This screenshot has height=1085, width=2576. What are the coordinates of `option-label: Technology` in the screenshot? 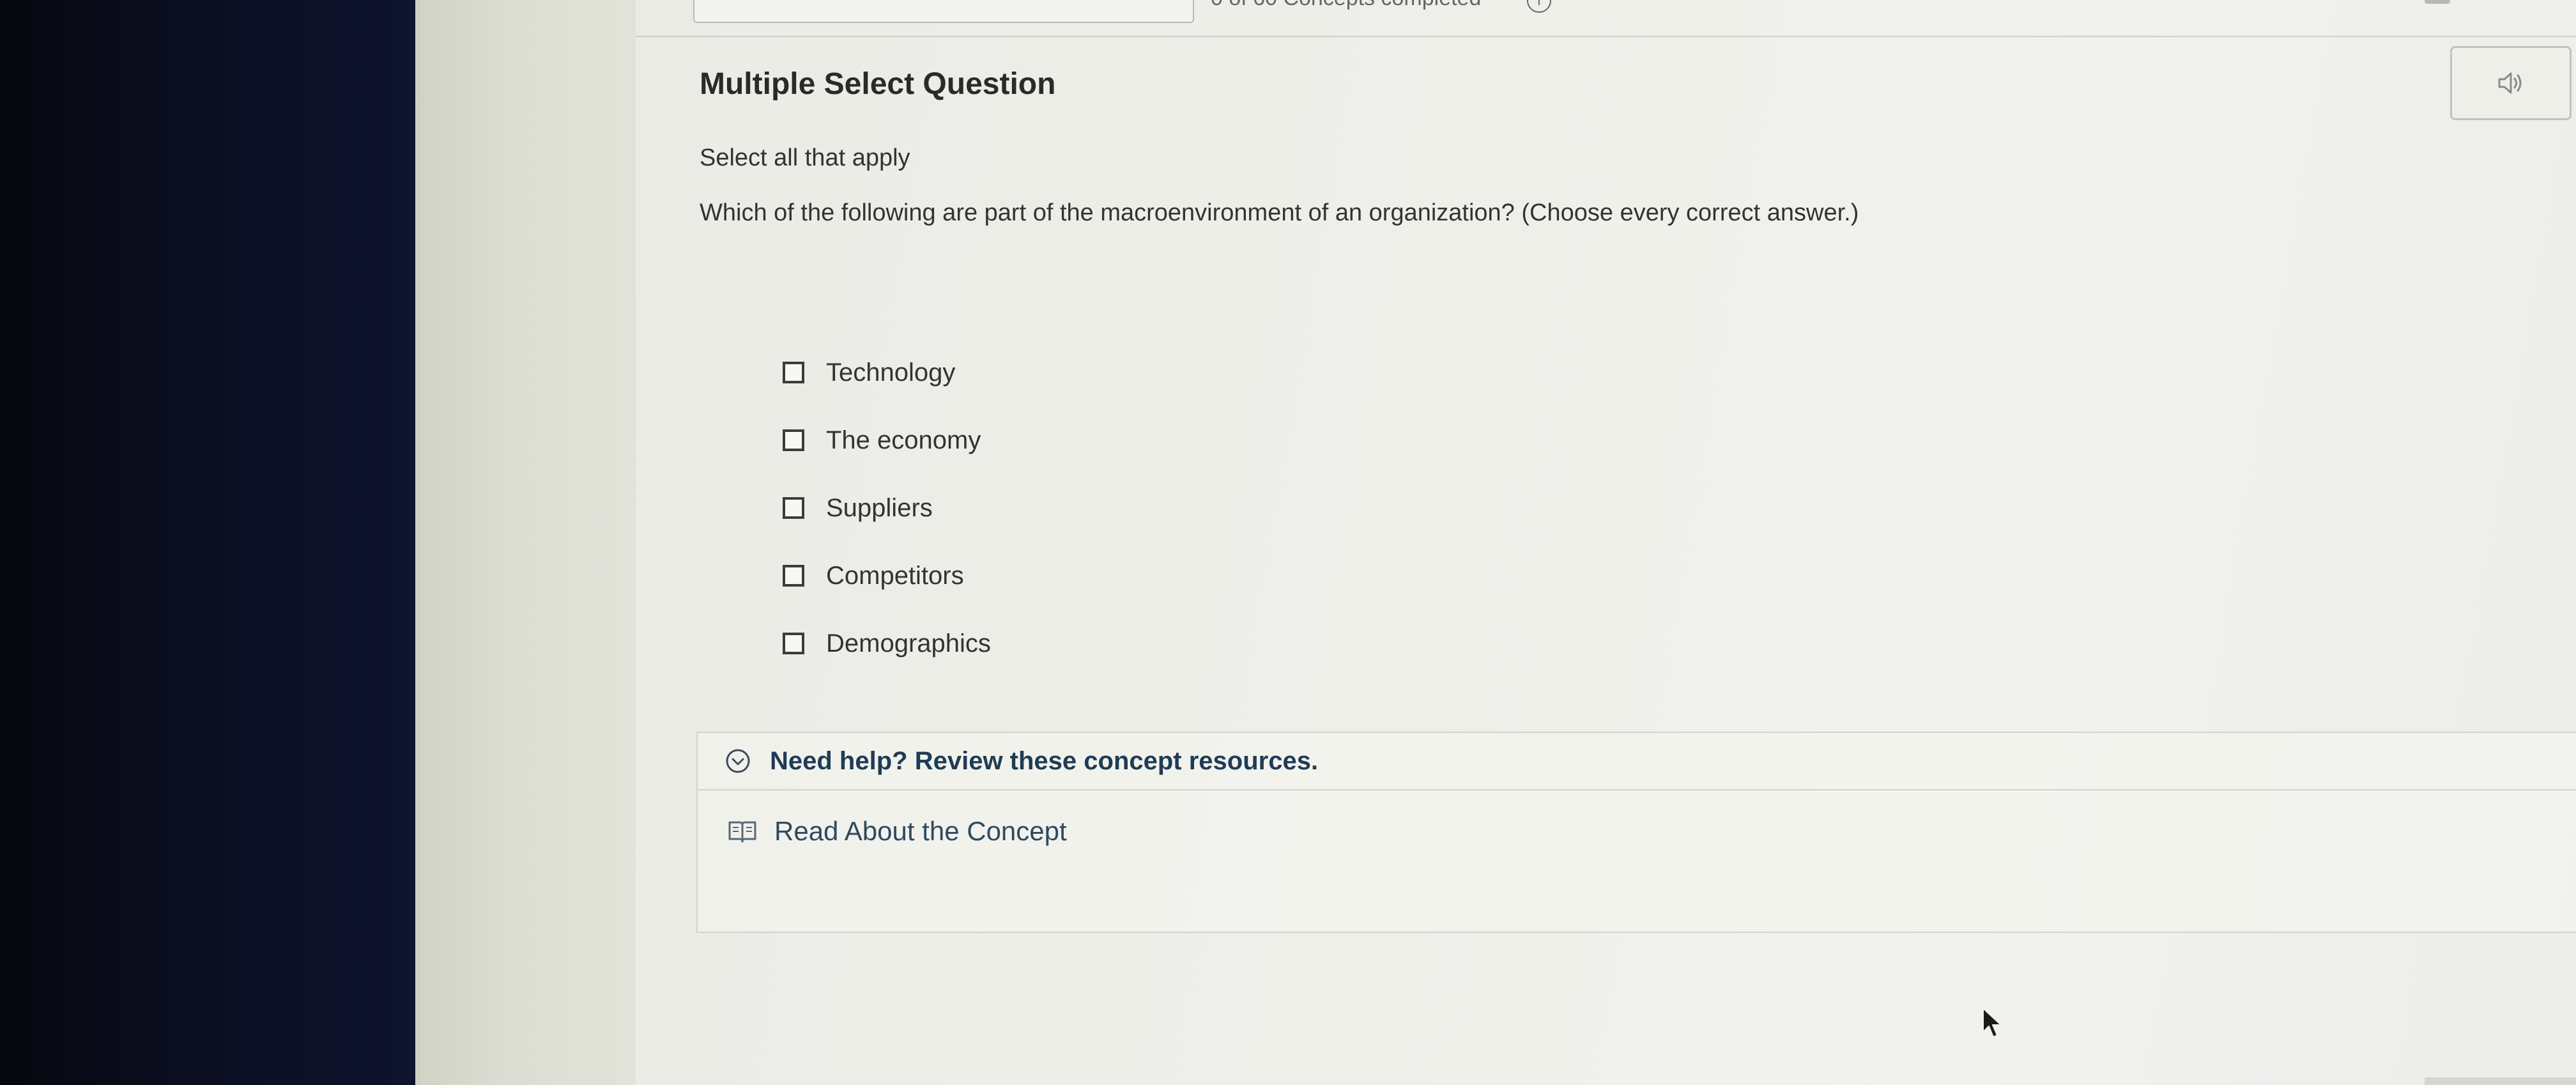 It's located at (891, 373).